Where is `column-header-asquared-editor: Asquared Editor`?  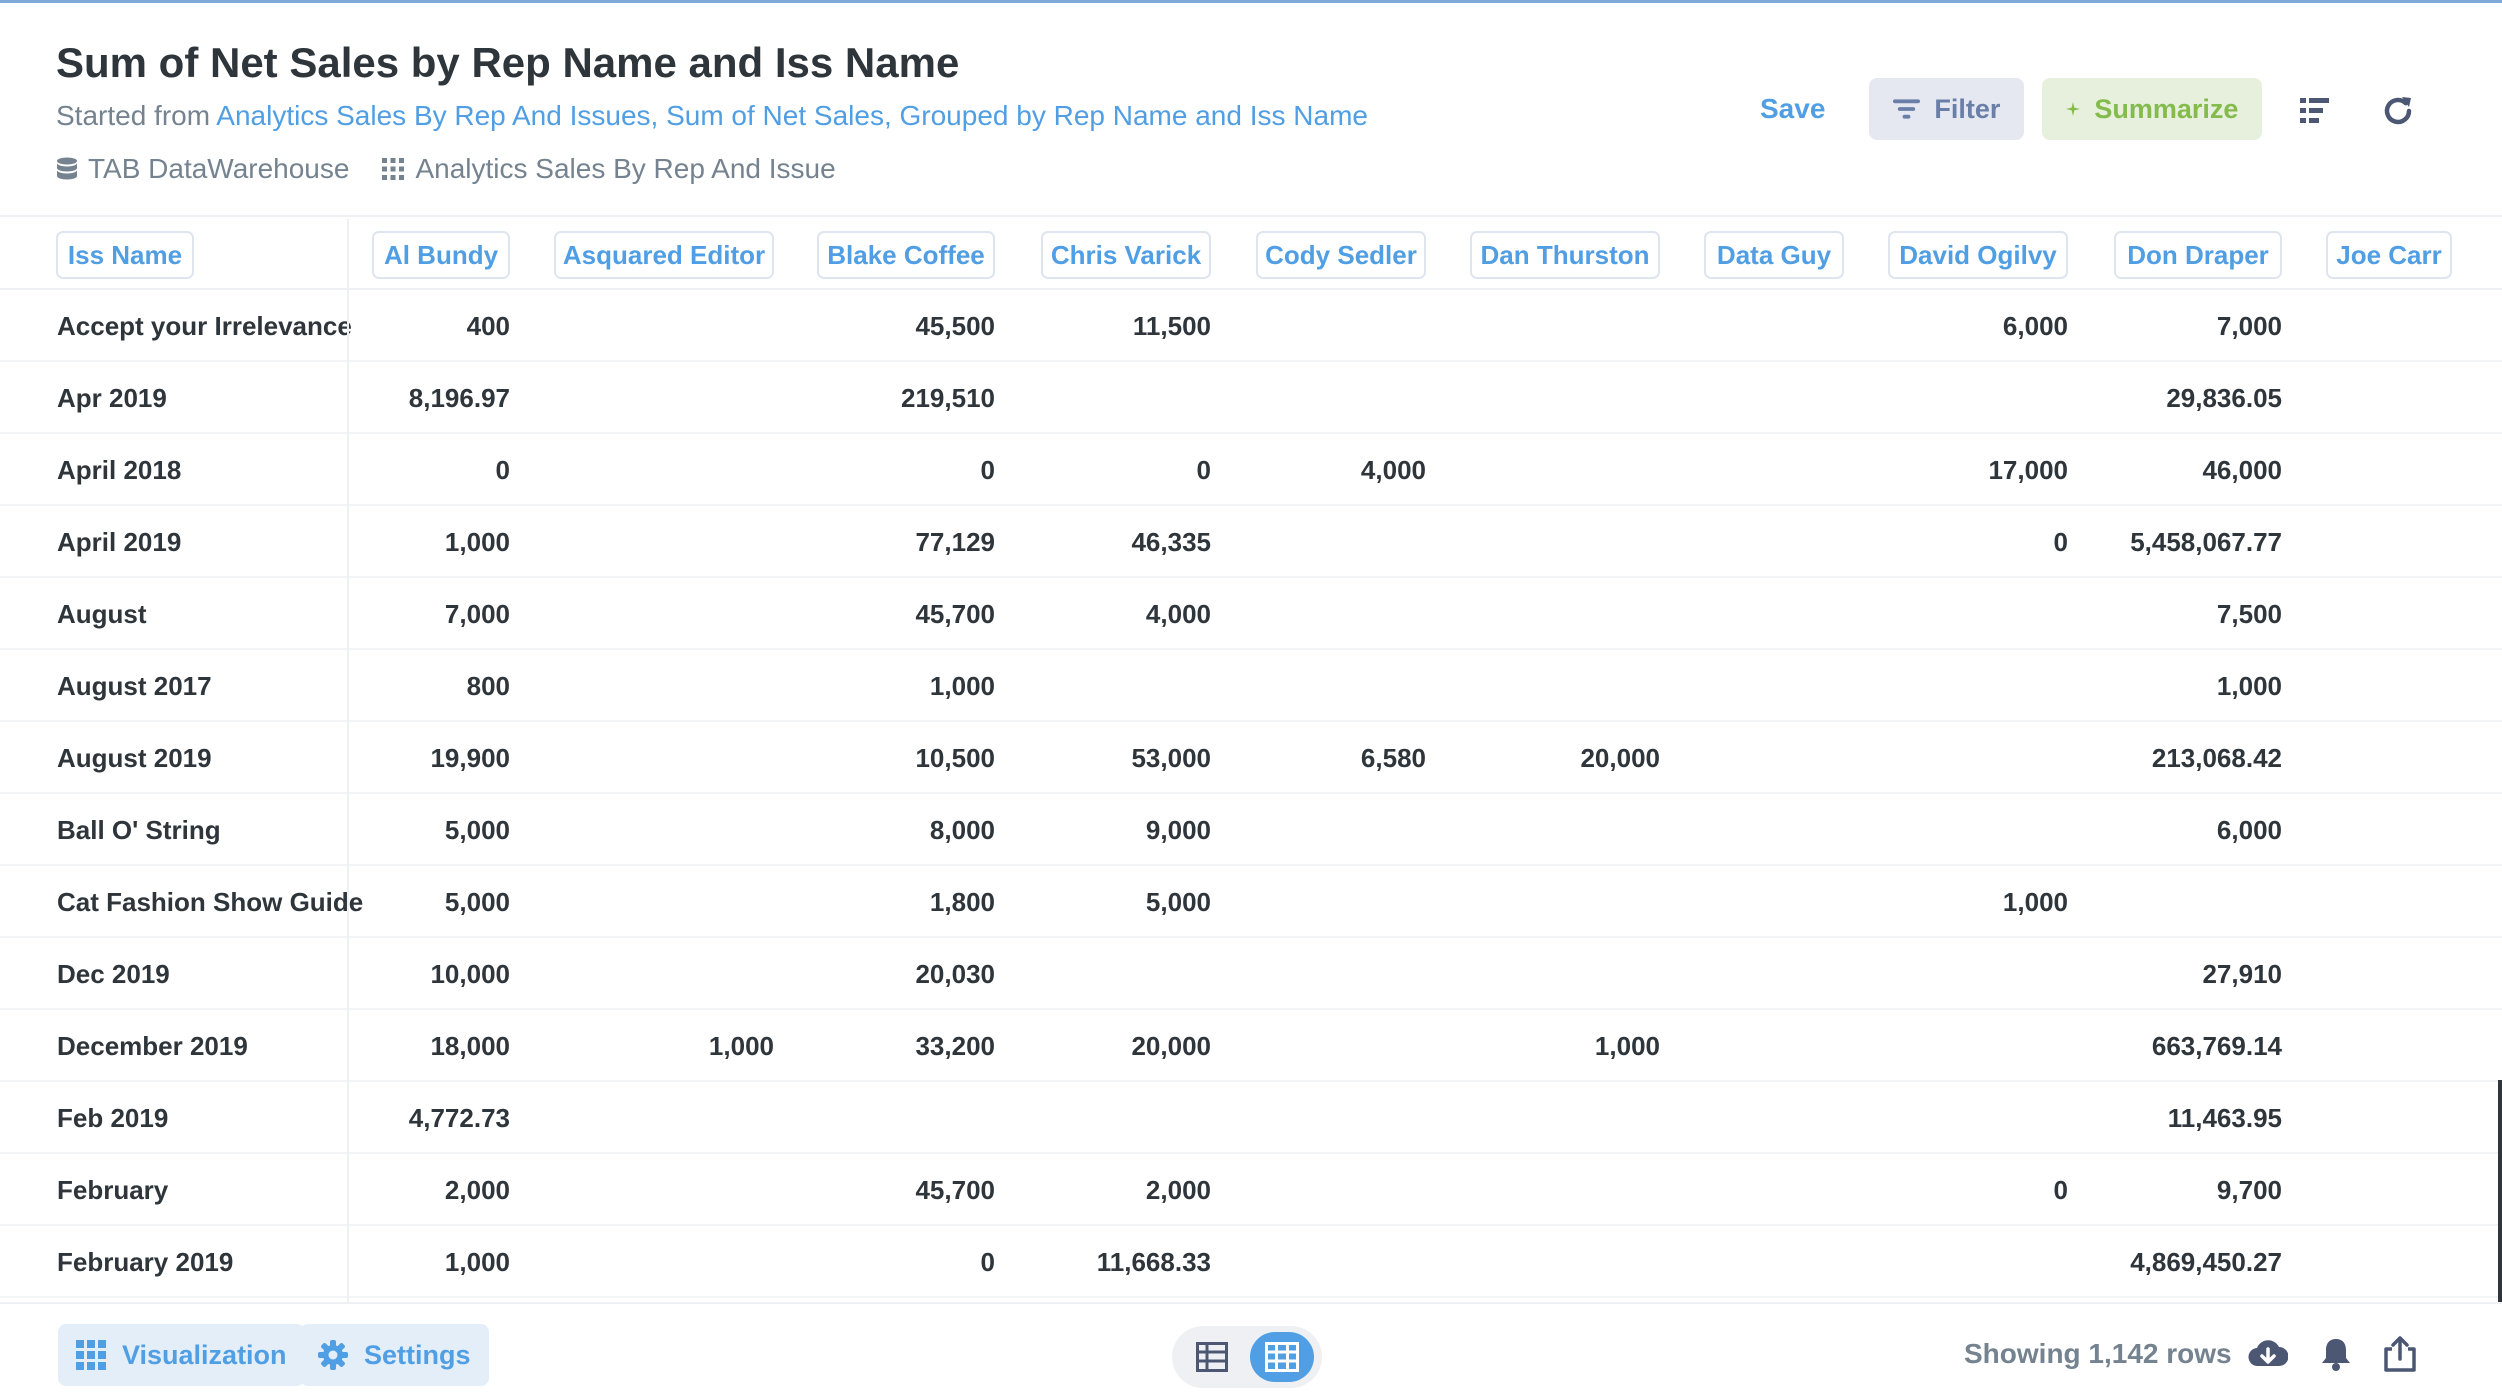
column-header-asquared-editor: Asquared Editor is located at coordinates (664, 255).